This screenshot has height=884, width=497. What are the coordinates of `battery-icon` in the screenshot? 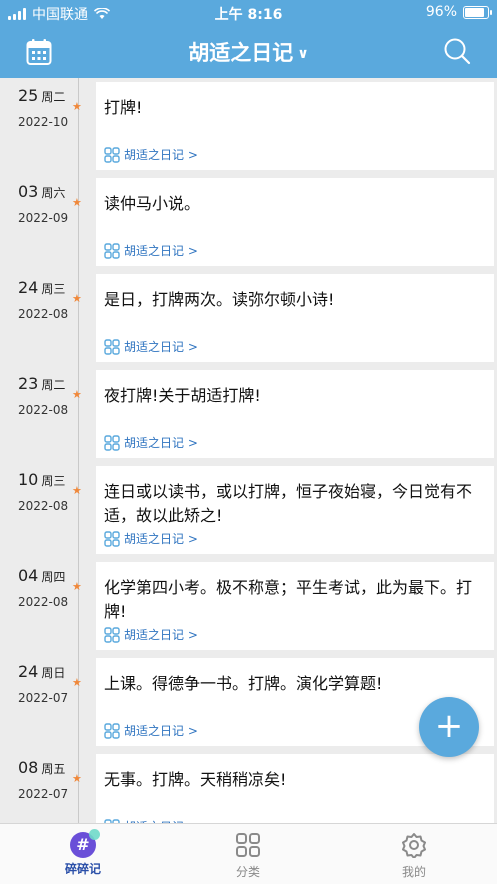 It's located at (477, 12).